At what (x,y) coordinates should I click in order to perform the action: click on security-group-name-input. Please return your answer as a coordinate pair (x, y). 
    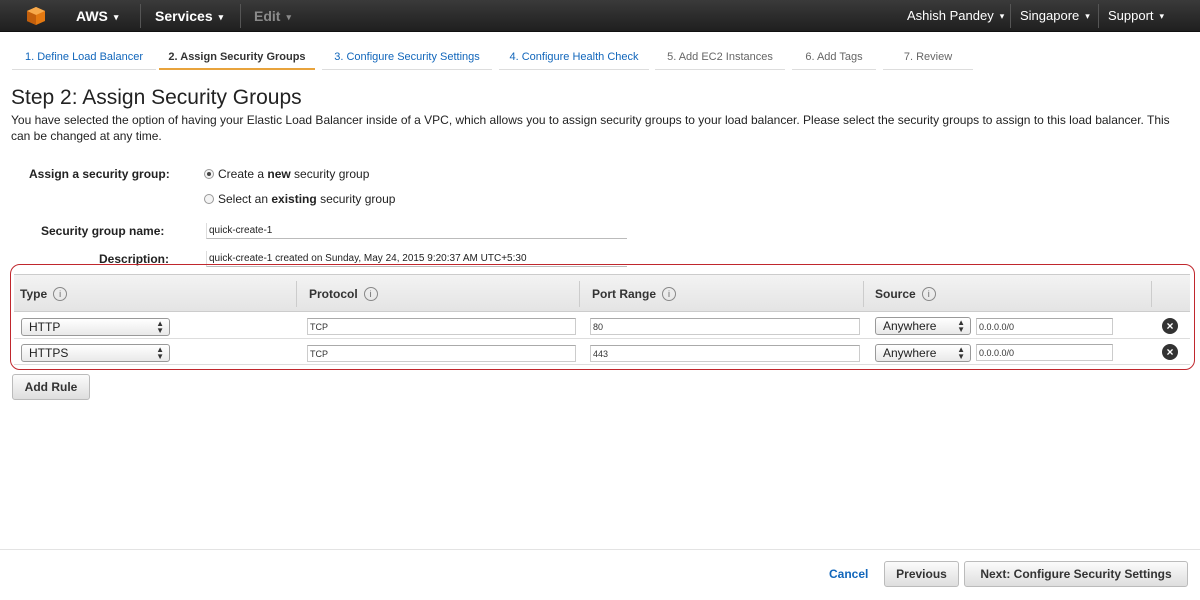
    Looking at the image, I should click on (416, 231).